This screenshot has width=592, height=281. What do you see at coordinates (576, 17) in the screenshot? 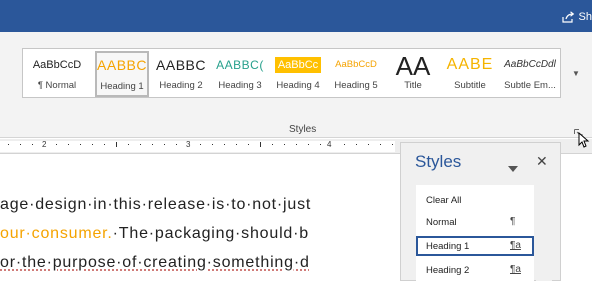
I see `share-button: Sh` at bounding box center [576, 17].